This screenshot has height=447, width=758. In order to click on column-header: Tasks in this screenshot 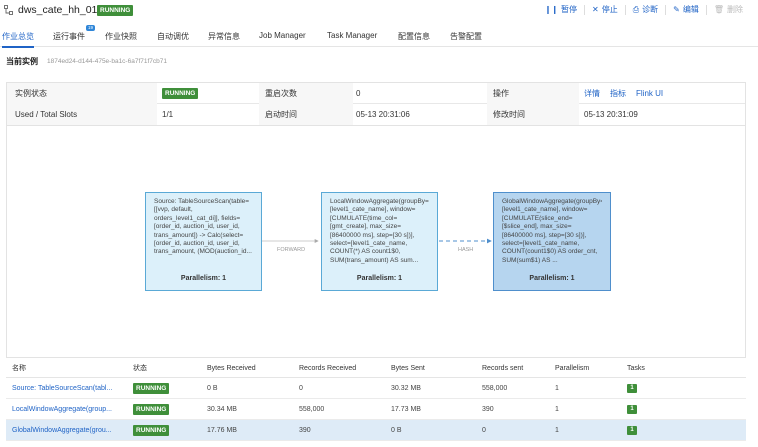, I will do `click(636, 368)`.